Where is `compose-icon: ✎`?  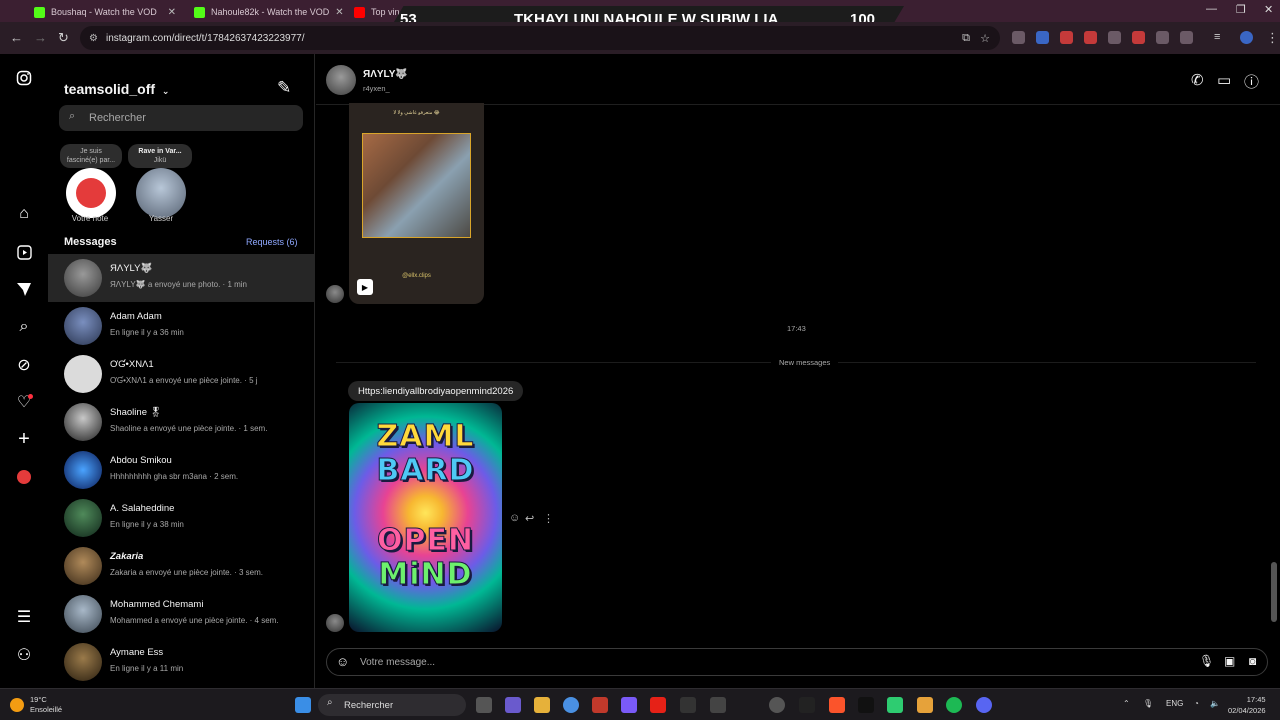 compose-icon: ✎ is located at coordinates (284, 88).